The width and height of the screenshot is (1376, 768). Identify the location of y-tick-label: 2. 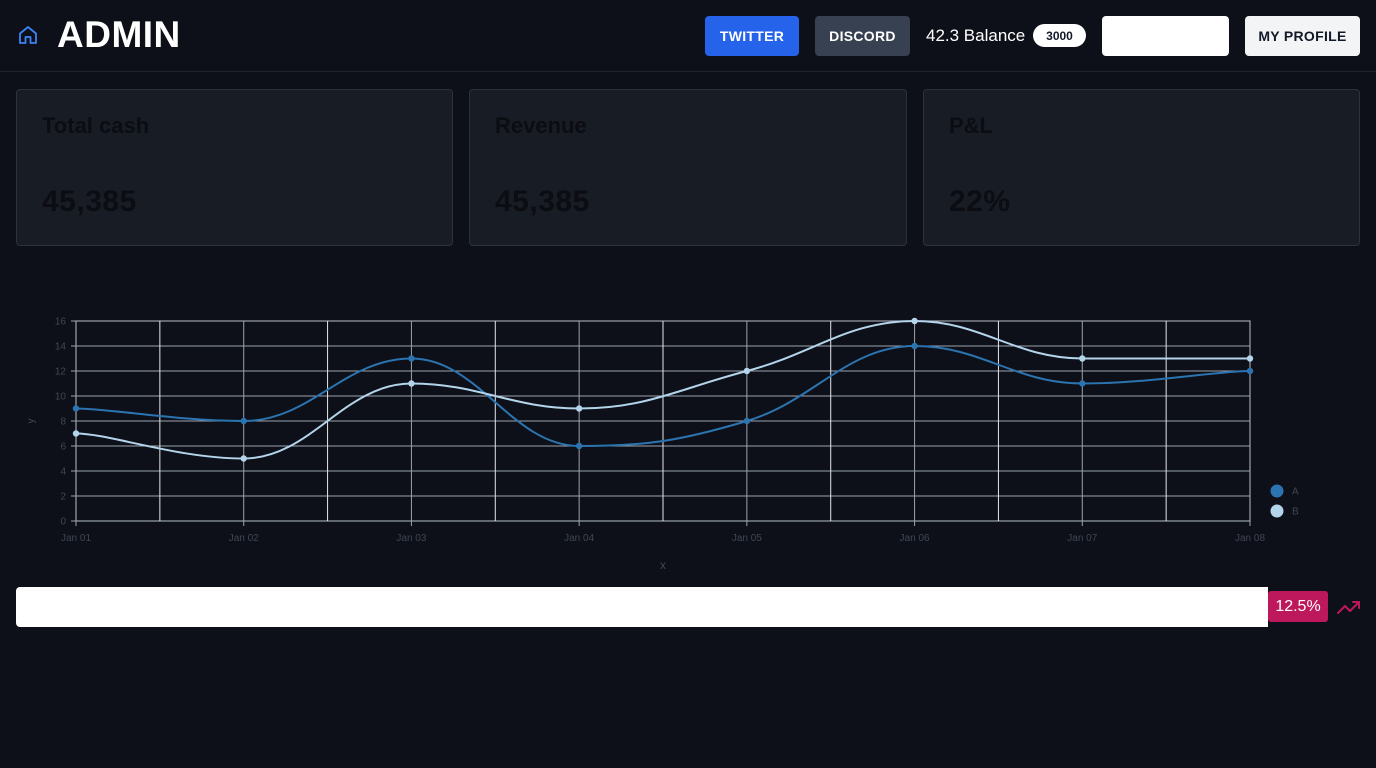
(63, 497).